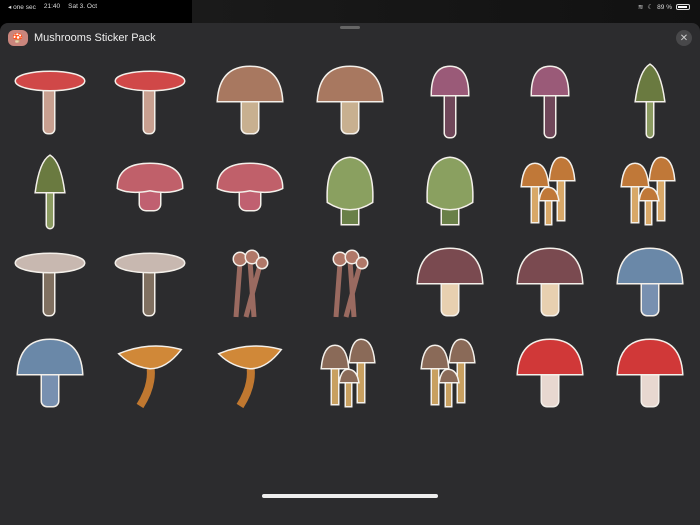 The width and height of the screenshot is (700, 525). What do you see at coordinates (95, 38) in the screenshot?
I see `sheet-title: Mushrooms Sticker Pack` at bounding box center [95, 38].